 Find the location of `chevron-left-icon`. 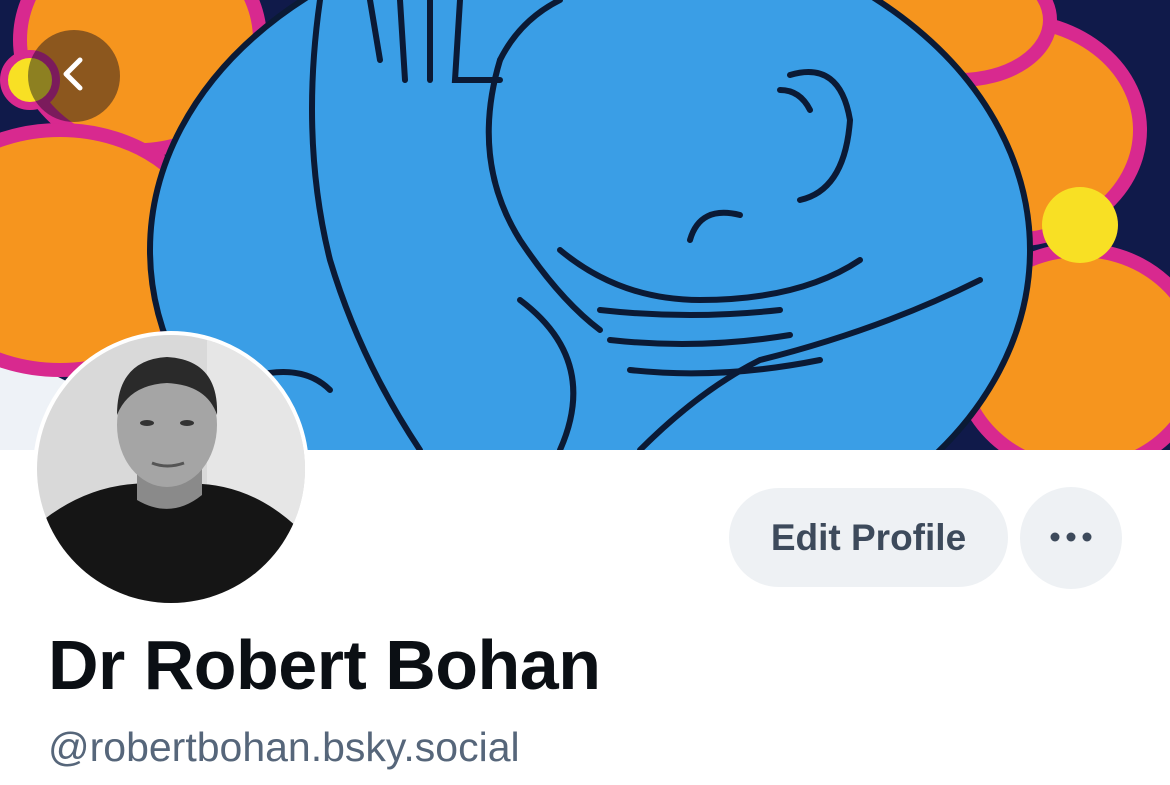

chevron-left-icon is located at coordinates (74, 76).